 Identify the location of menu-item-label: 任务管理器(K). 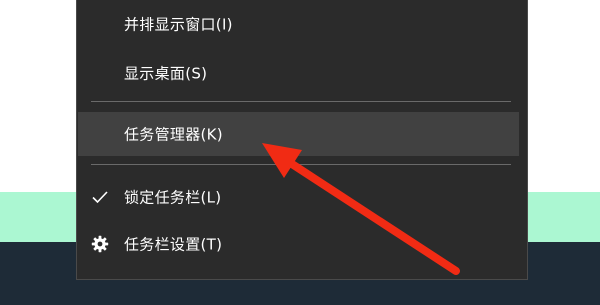
(173, 134).